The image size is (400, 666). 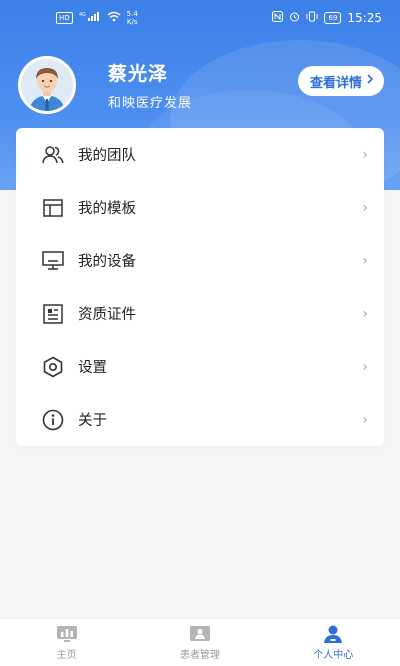 I want to click on tab-patient-management-label: 患者管理, so click(x=199, y=655).